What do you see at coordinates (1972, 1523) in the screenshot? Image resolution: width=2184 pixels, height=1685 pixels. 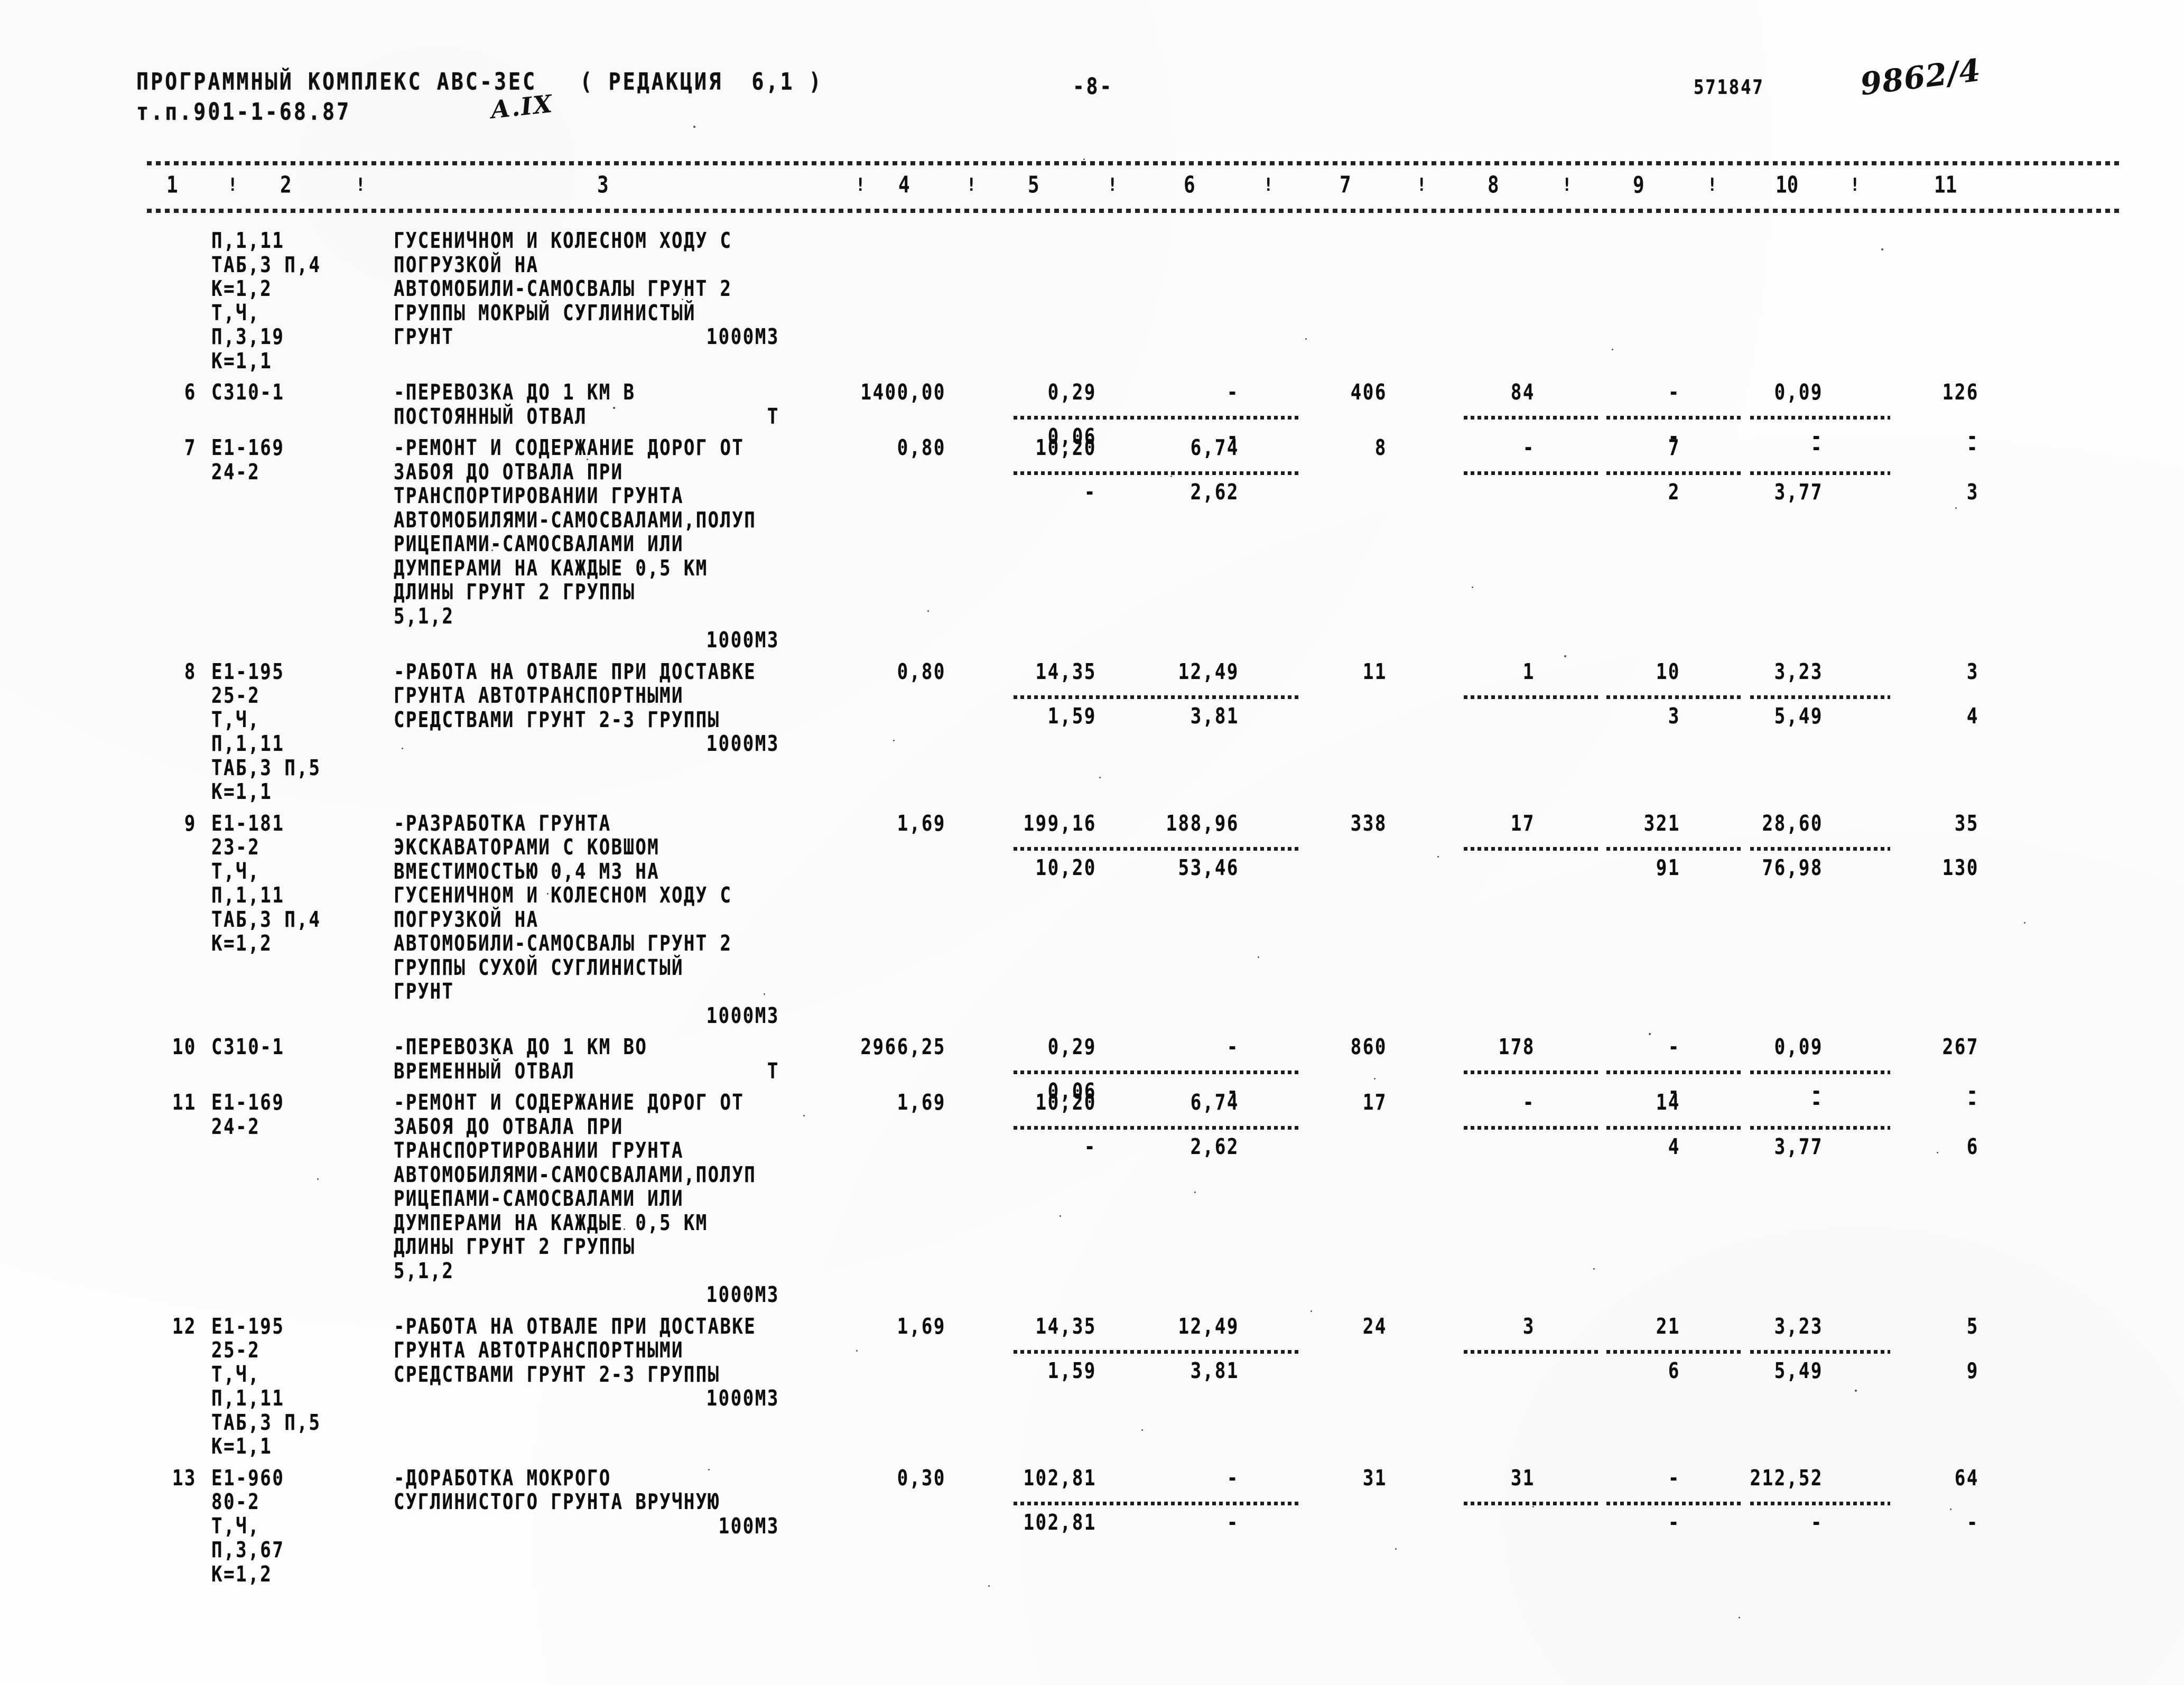 I see `row-13-subvalue-col11: -` at bounding box center [1972, 1523].